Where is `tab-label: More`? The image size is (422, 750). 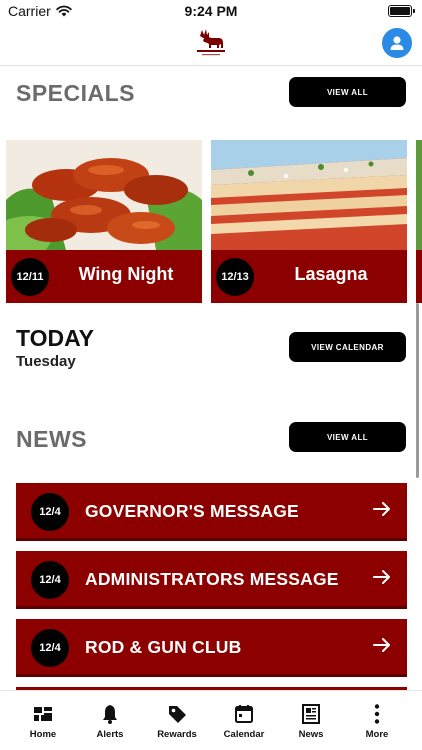
tab-label: More is located at coordinates (377, 734).